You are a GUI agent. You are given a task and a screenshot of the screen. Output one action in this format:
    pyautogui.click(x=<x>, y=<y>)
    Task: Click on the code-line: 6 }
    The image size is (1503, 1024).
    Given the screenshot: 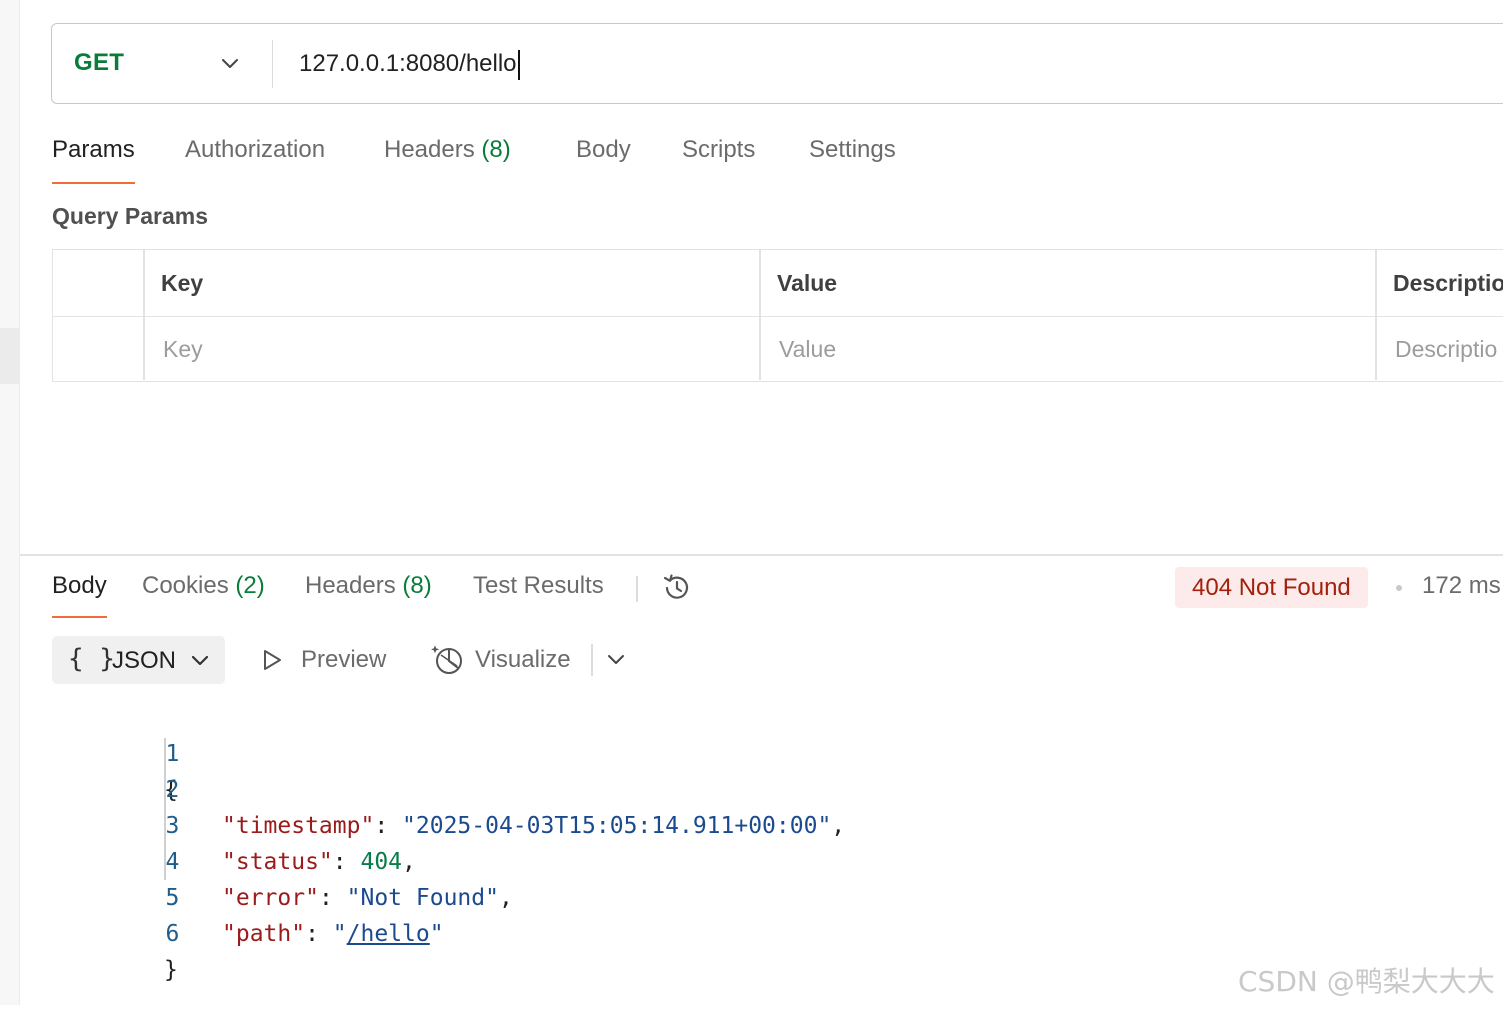 What is the action you would take?
    pyautogui.click(x=119, y=931)
    